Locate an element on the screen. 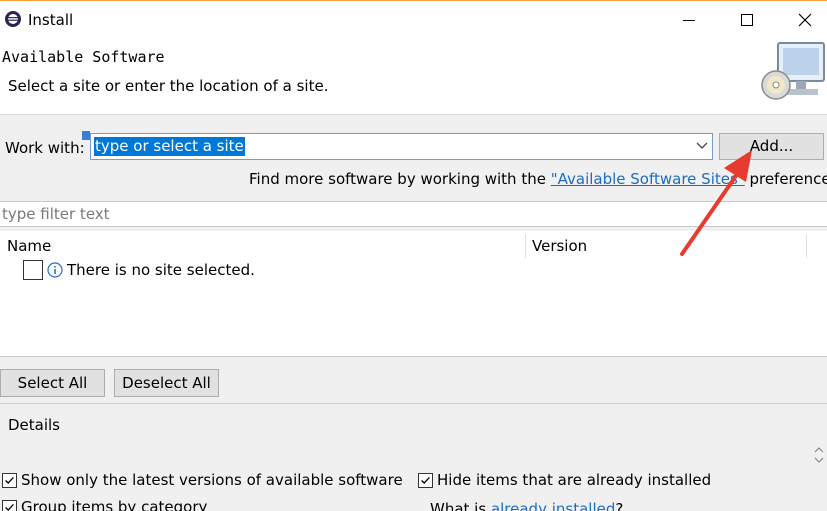  filter-box is located at coordinates (413, 214).